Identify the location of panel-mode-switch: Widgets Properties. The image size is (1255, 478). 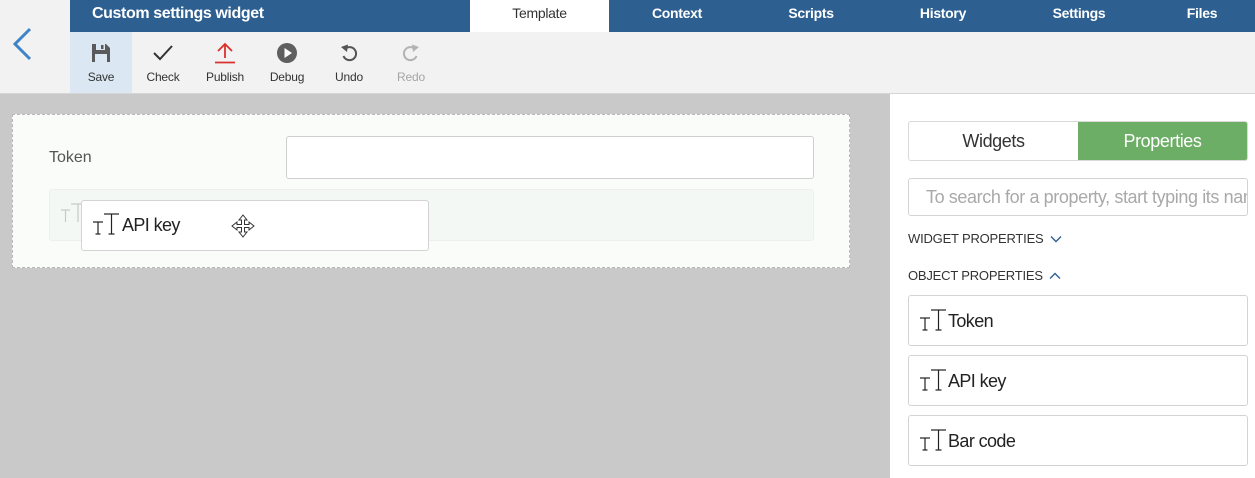
(1078, 141).